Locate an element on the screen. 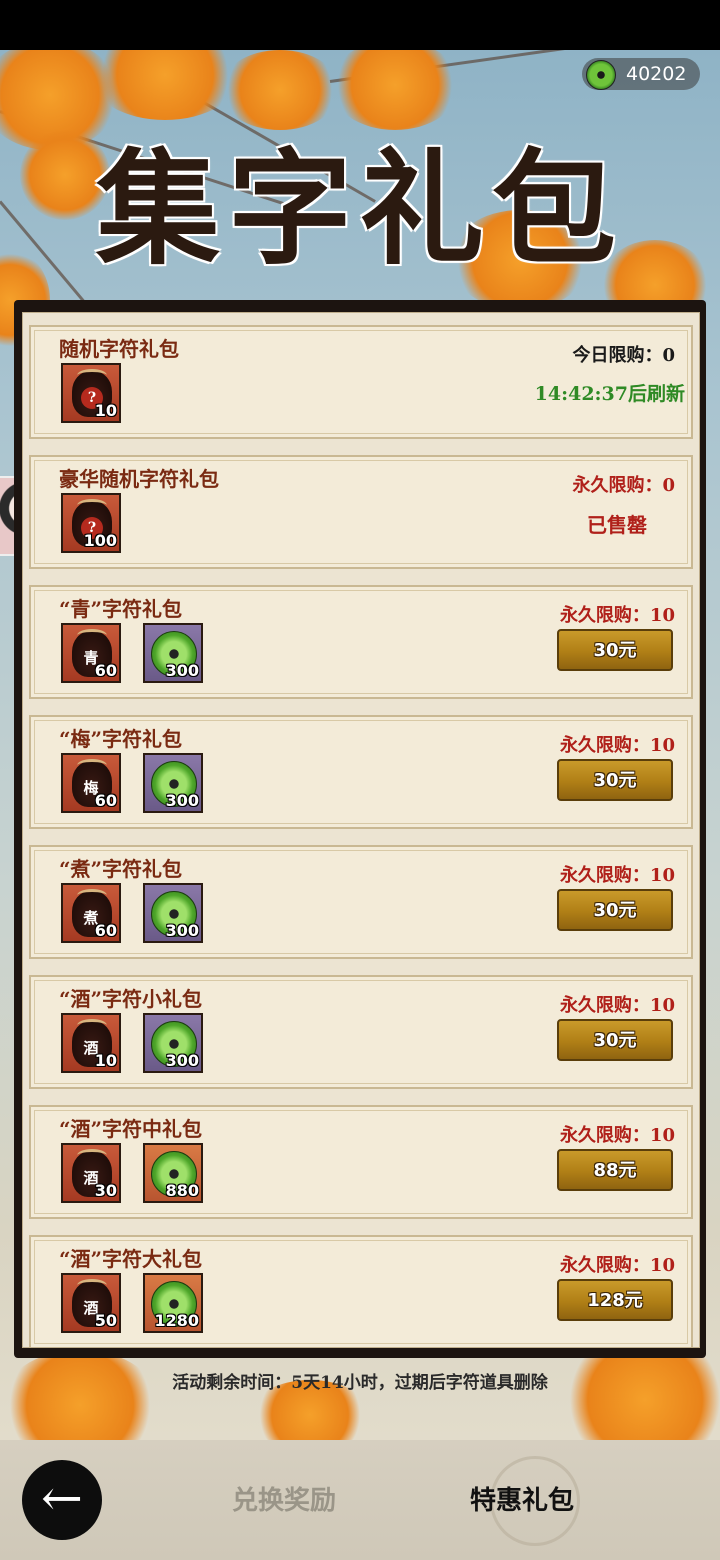 This screenshot has width=720, height=1560. pack-title: “煮”字符礼包 is located at coordinates (121, 869).